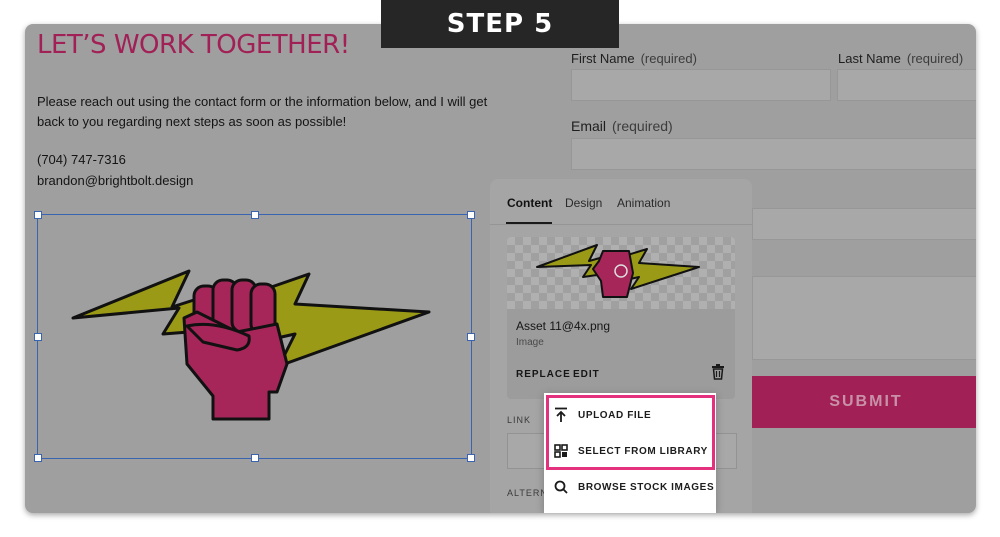 This screenshot has height=537, width=1000. What do you see at coordinates (901, 58) in the screenshot?
I see `last-name-label: Last Name (required)` at bounding box center [901, 58].